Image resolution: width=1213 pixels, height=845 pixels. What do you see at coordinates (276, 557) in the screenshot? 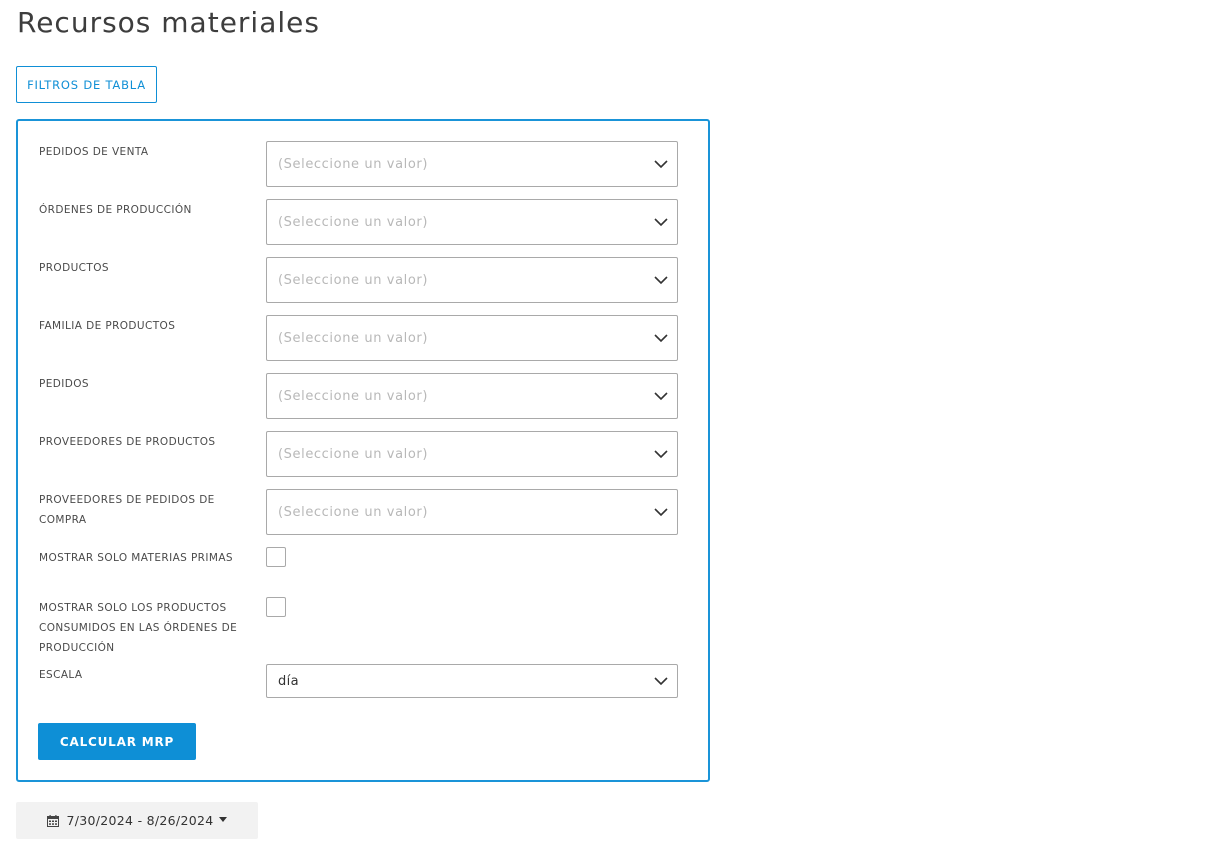
I see `raw-materials-only-checkbox` at bounding box center [276, 557].